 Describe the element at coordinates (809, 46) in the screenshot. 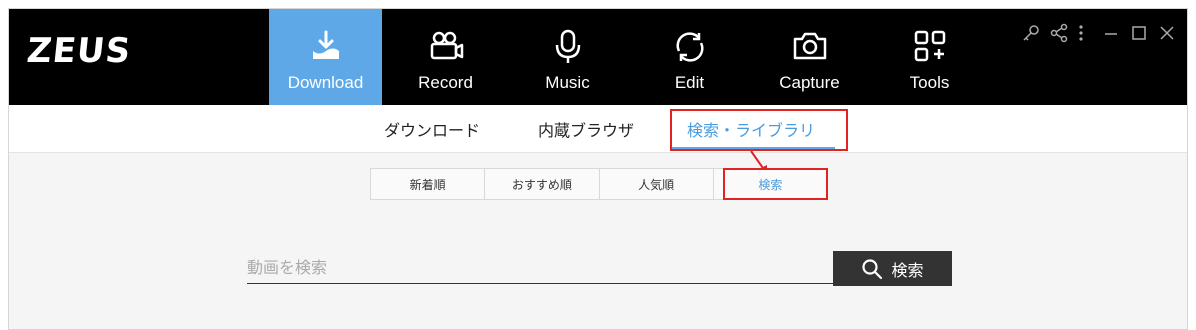

I see `camera-icon` at that location.